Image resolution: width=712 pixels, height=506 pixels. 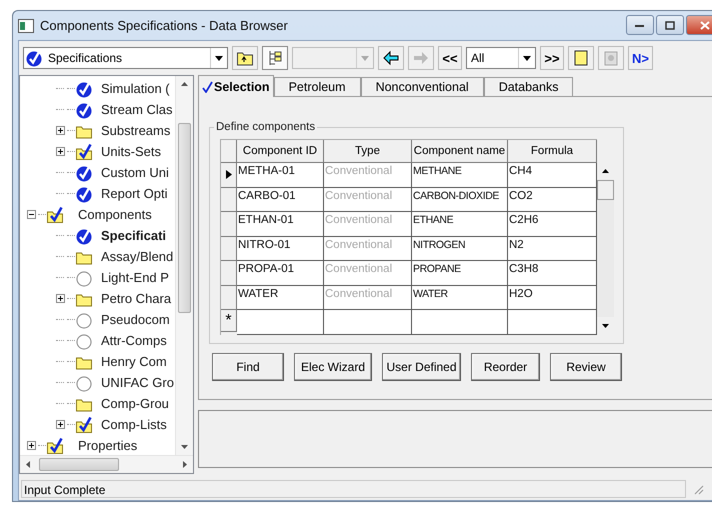 What do you see at coordinates (164, 25) in the screenshot?
I see `window-title: Components Specifications - Data Browser` at bounding box center [164, 25].